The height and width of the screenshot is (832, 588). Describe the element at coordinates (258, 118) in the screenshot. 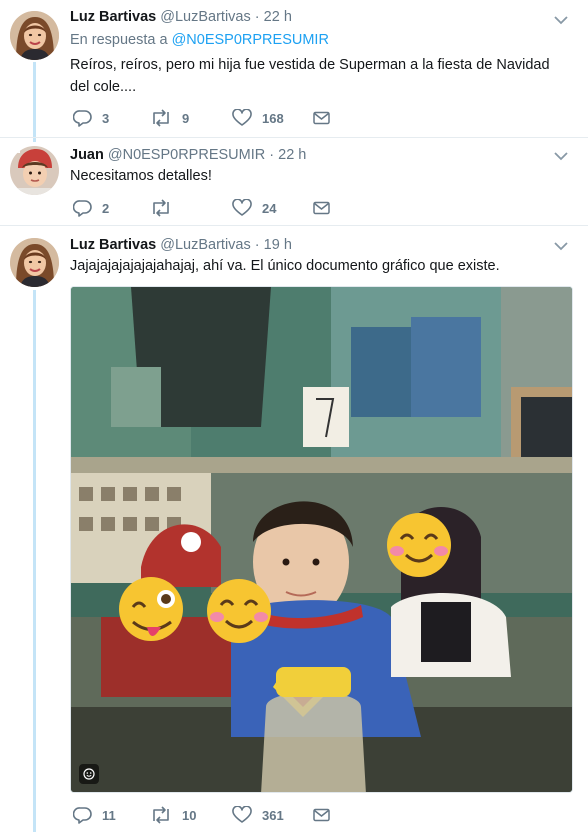

I see `like-button: 168` at that location.